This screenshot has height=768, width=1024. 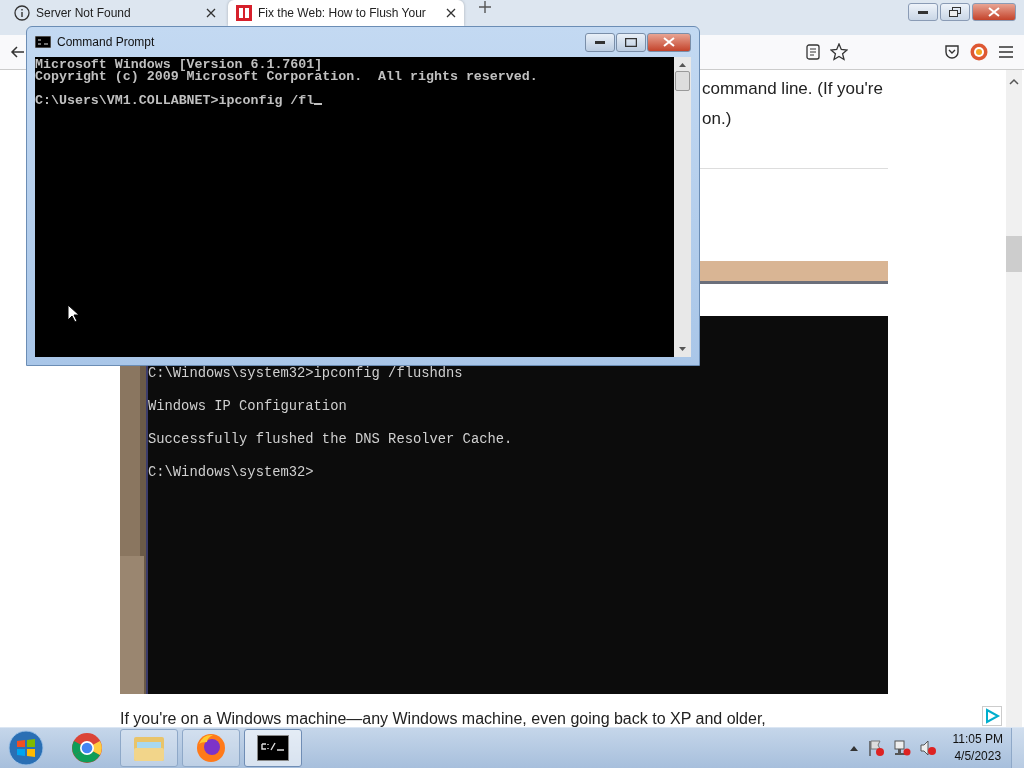 What do you see at coordinates (149, 748) in the screenshot?
I see `folder-icon` at bounding box center [149, 748].